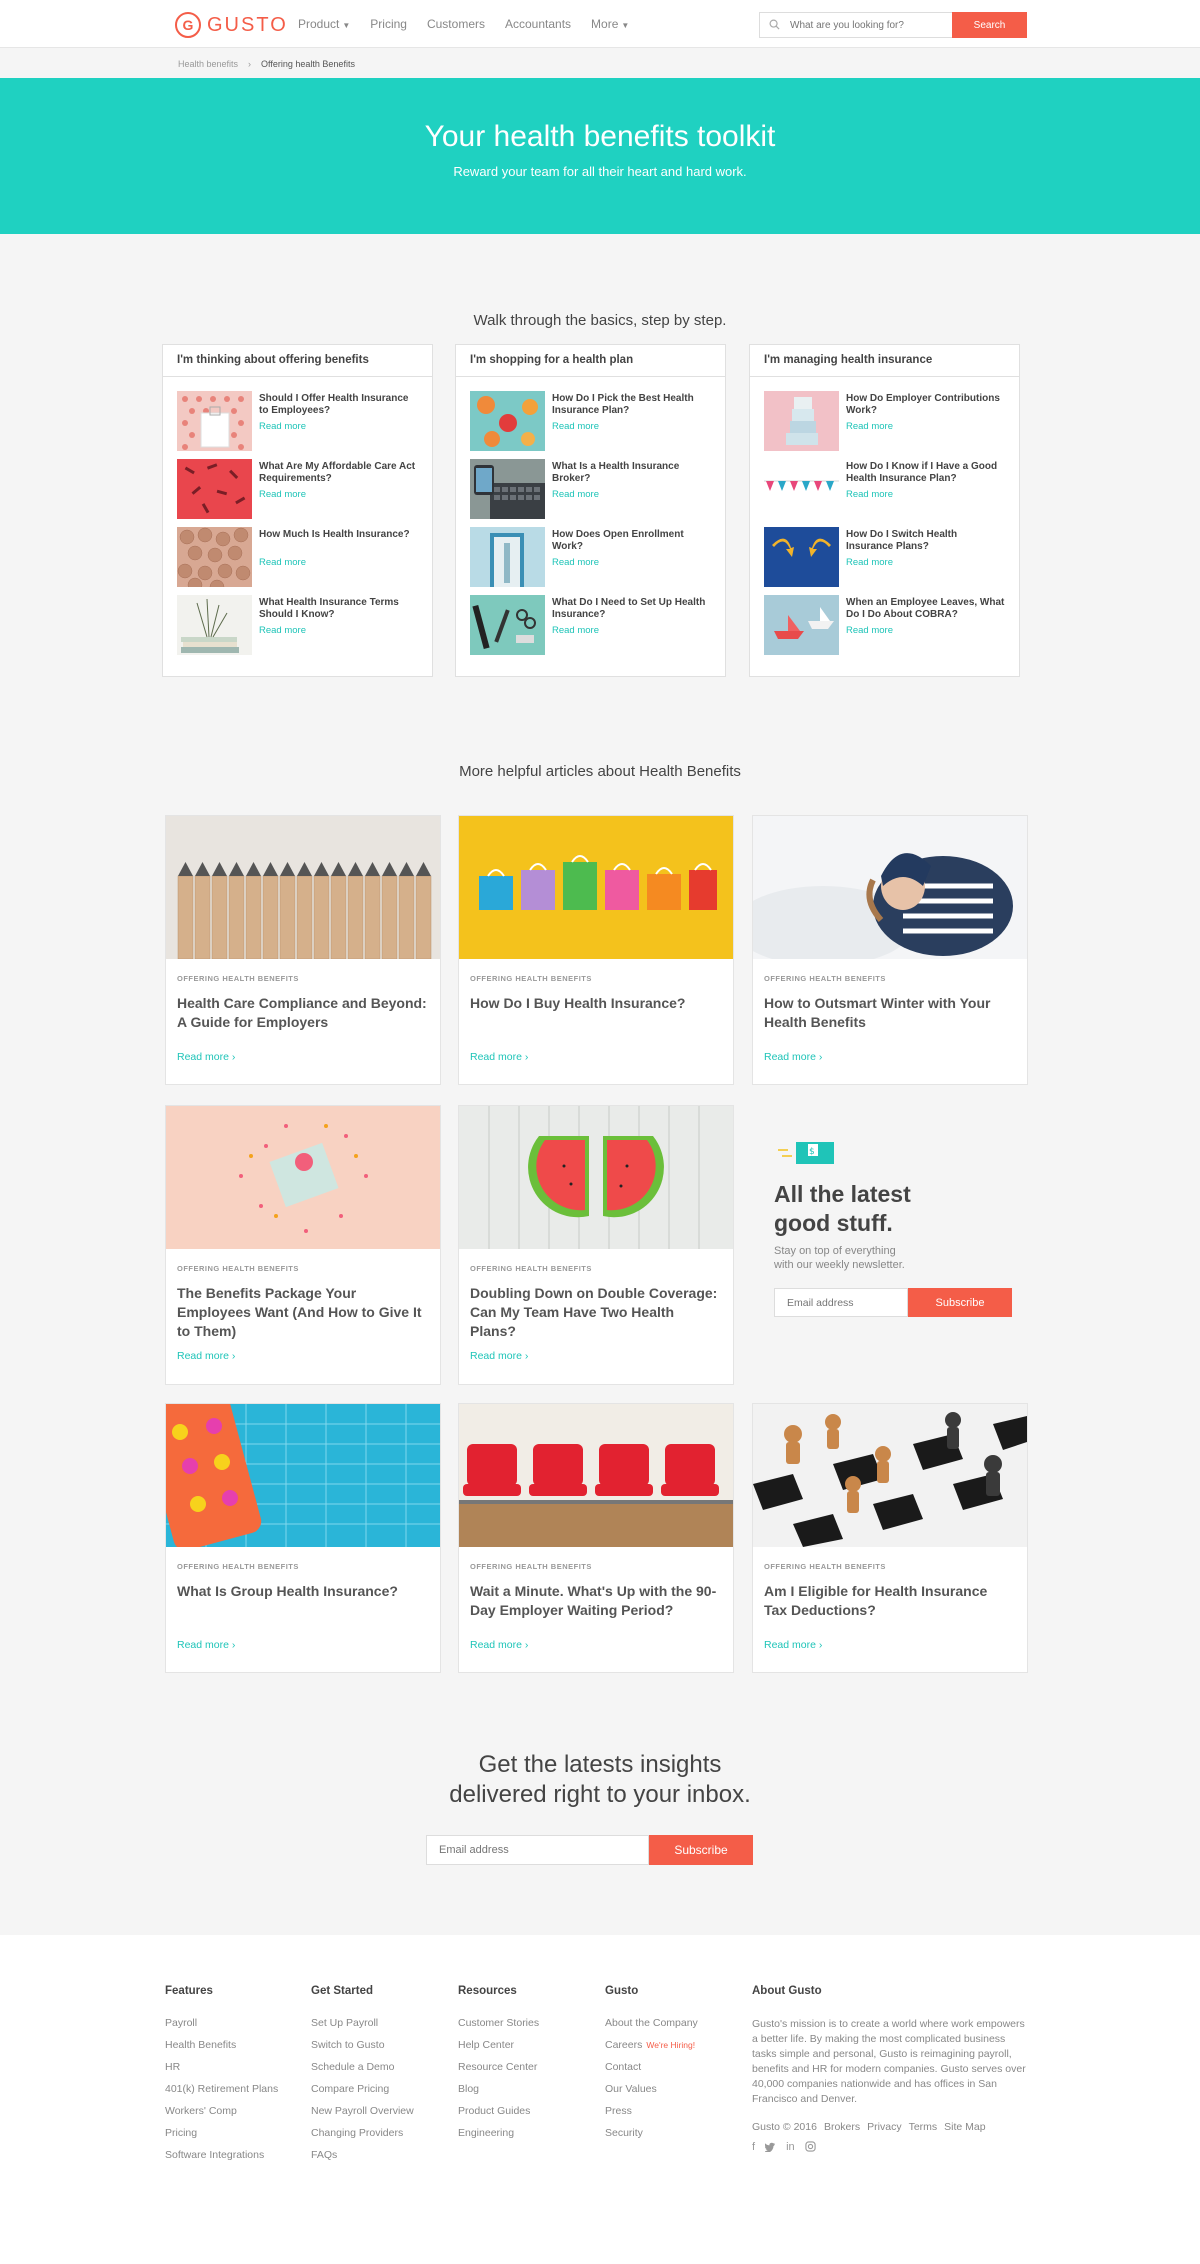 The image size is (1200, 2264). What do you see at coordinates (362, 2072) in the screenshot?
I see `footer-link: Schedule a Demo` at bounding box center [362, 2072].